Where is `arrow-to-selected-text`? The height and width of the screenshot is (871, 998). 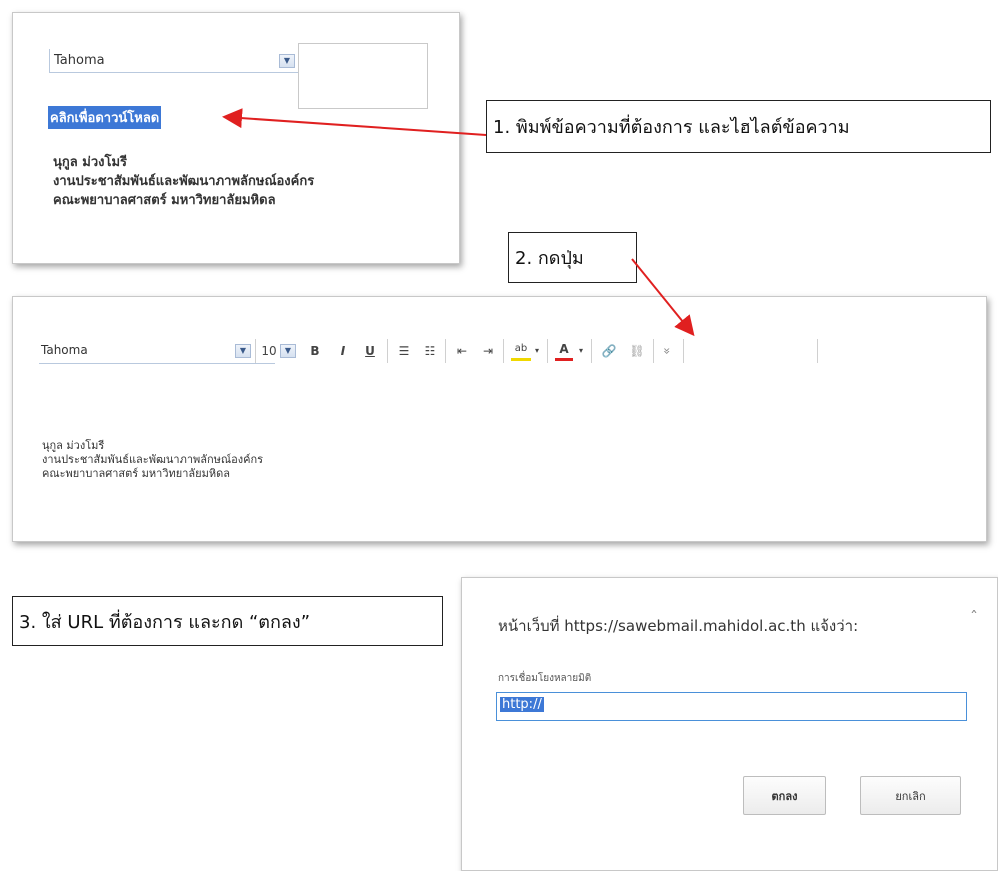
arrow-to-selected-text is located at coordinates (354, 122).